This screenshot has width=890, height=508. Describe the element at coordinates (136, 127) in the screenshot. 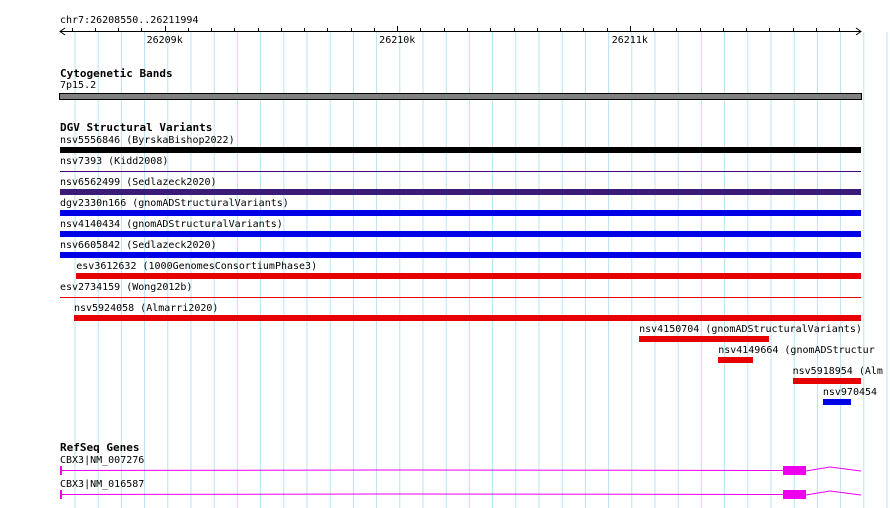

I see `dgv-track-title: DGV Structural Variants` at that location.